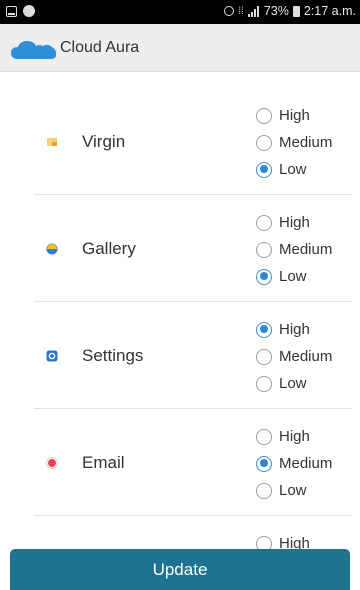 Image resolution: width=360 pixels, height=590 pixels. Describe the element at coordinates (52, 249) in the screenshot. I see `gallery-app-icon` at that location.